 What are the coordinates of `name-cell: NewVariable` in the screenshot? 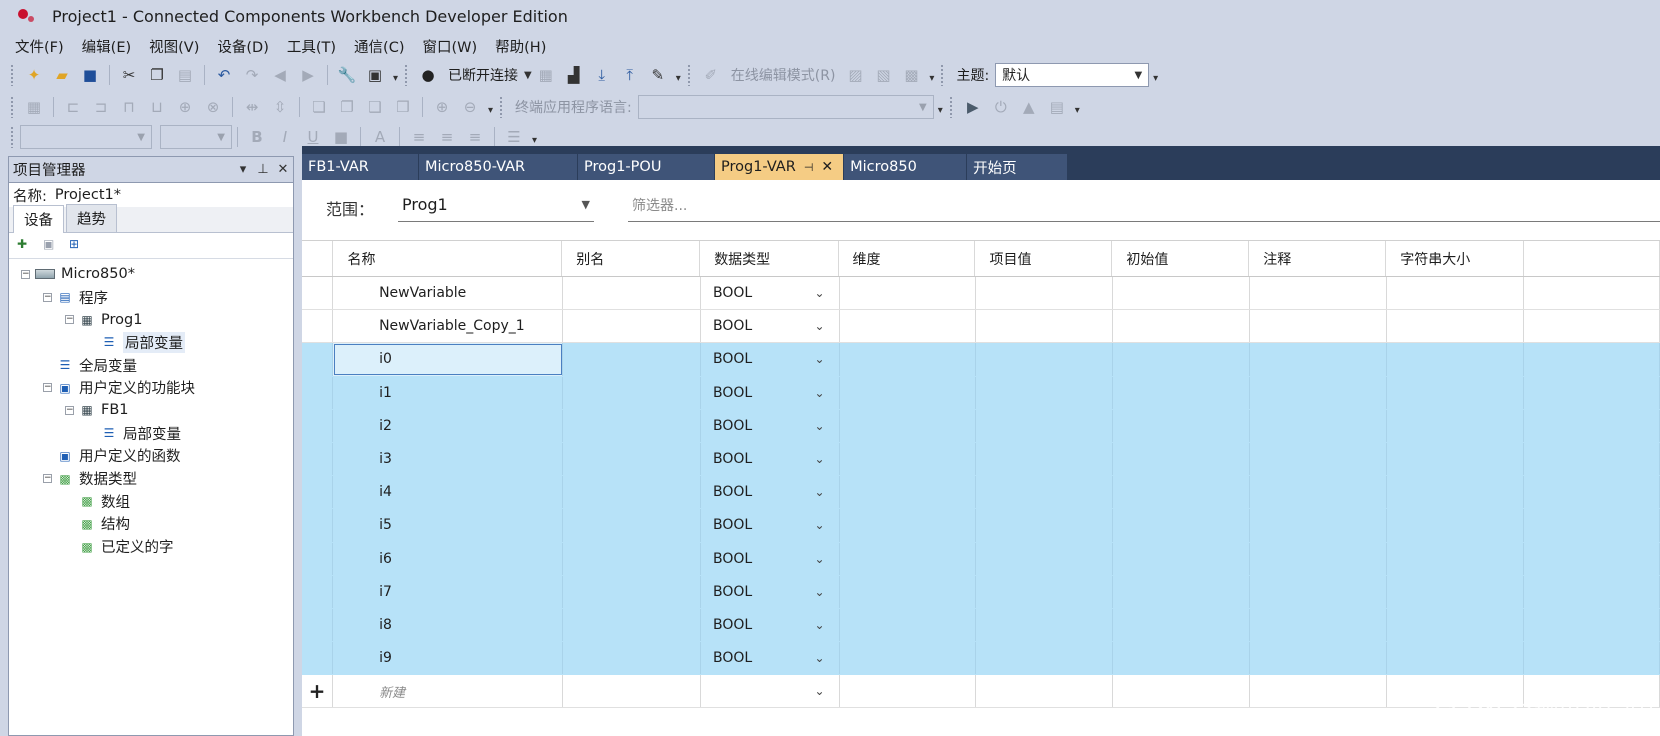 It's located at (448, 293).